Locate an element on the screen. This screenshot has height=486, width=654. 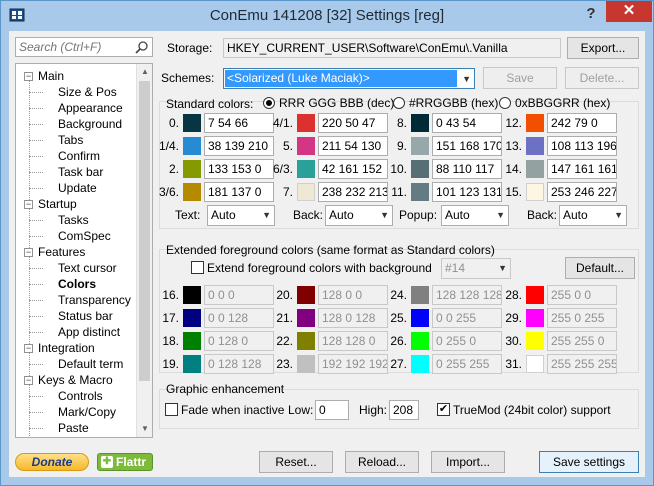
color-value-input: 0 128 128 is located at coordinates (239, 364).